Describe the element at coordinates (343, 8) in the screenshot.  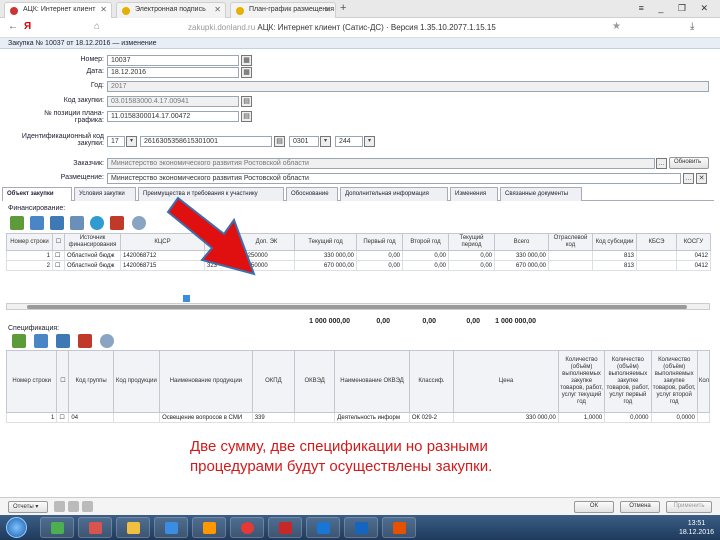
I see `new-tab-button: +` at that location.